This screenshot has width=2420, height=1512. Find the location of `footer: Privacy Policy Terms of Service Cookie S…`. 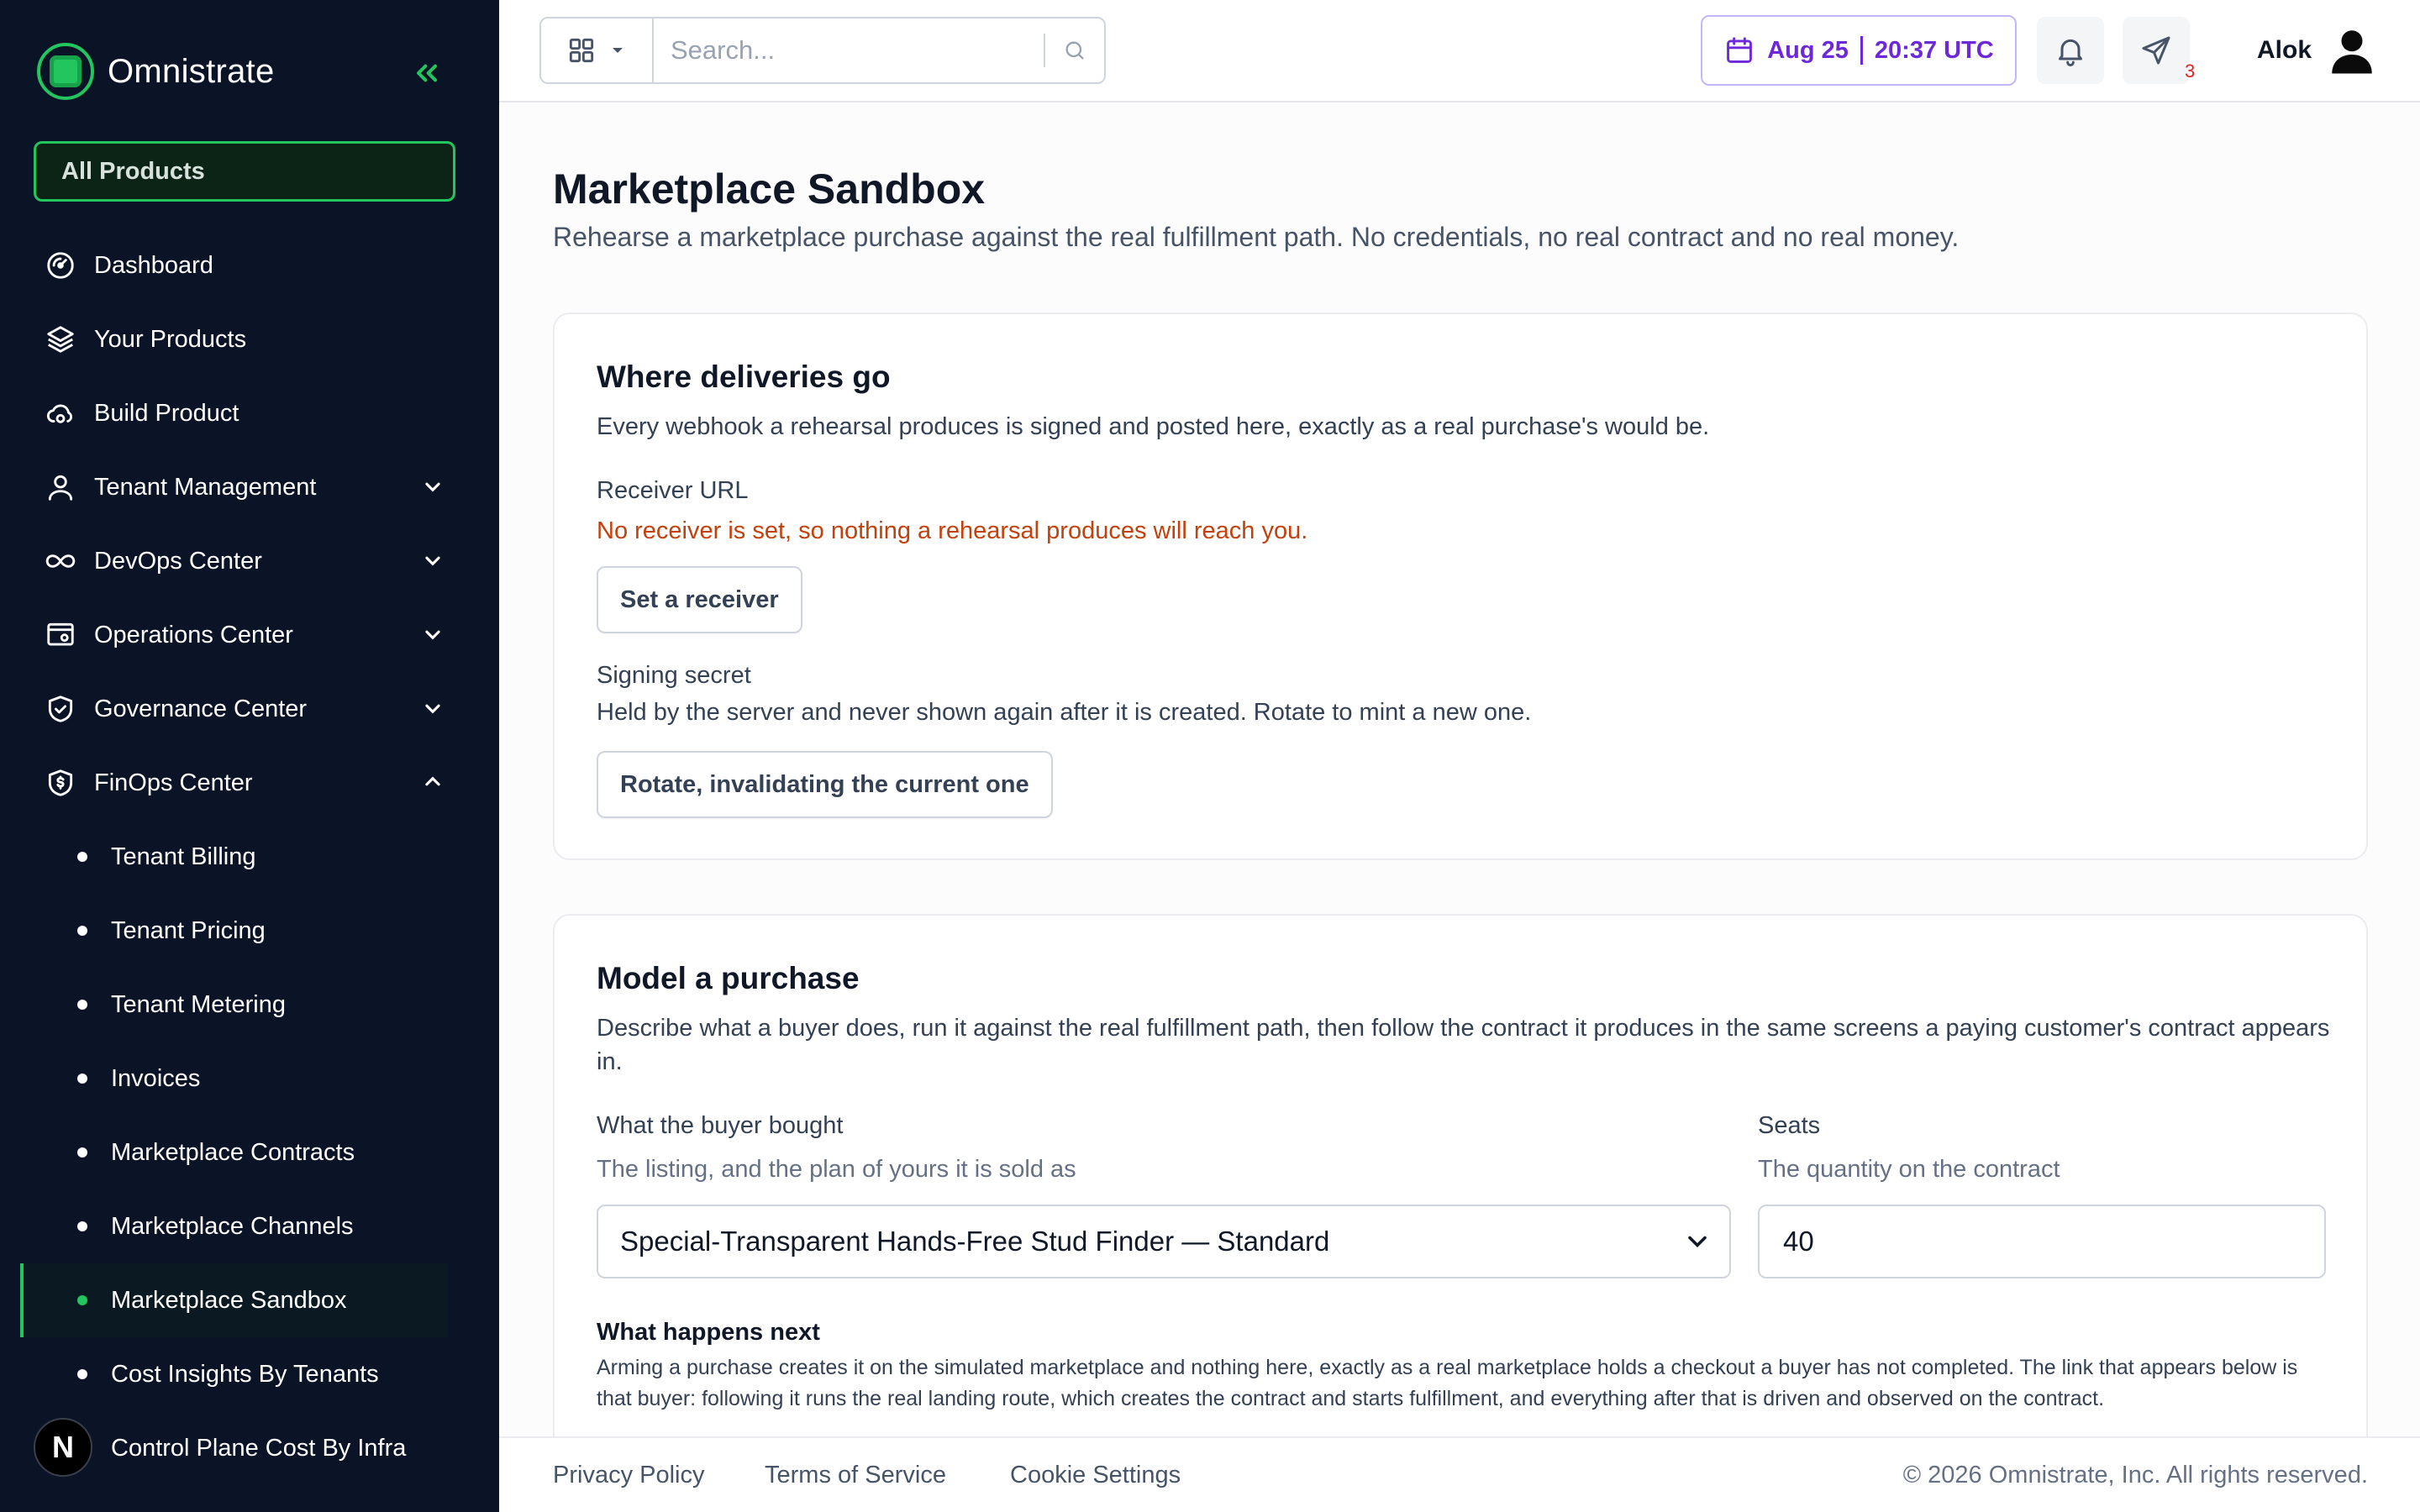

footer: Privacy Policy Terms of Service Cookie S… is located at coordinates (1459, 1474).